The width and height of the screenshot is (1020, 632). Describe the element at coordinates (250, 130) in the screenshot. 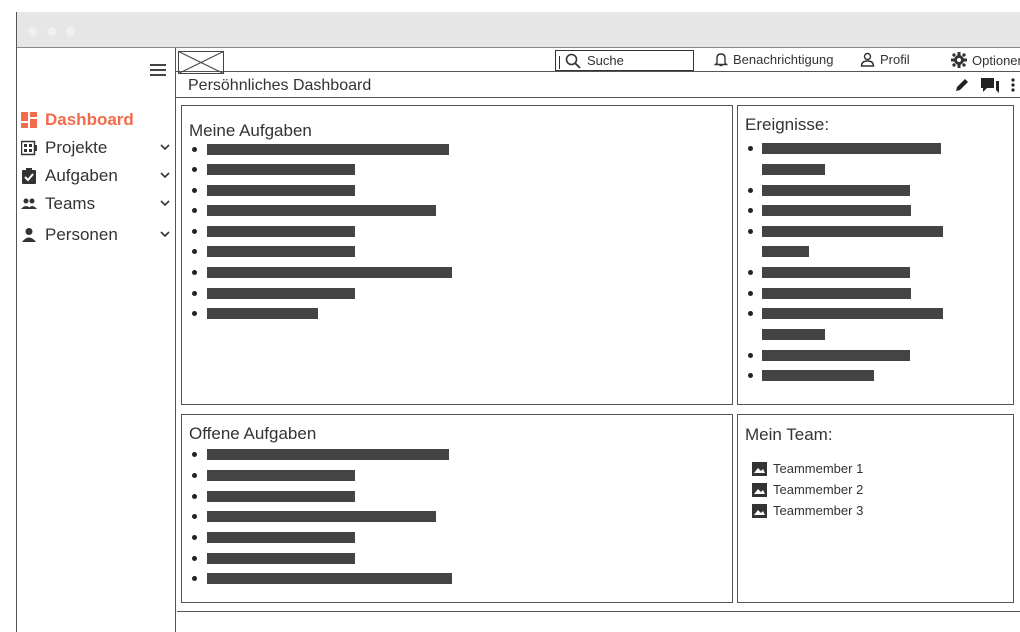

I see `panel-title: Meine Aufgaben` at that location.